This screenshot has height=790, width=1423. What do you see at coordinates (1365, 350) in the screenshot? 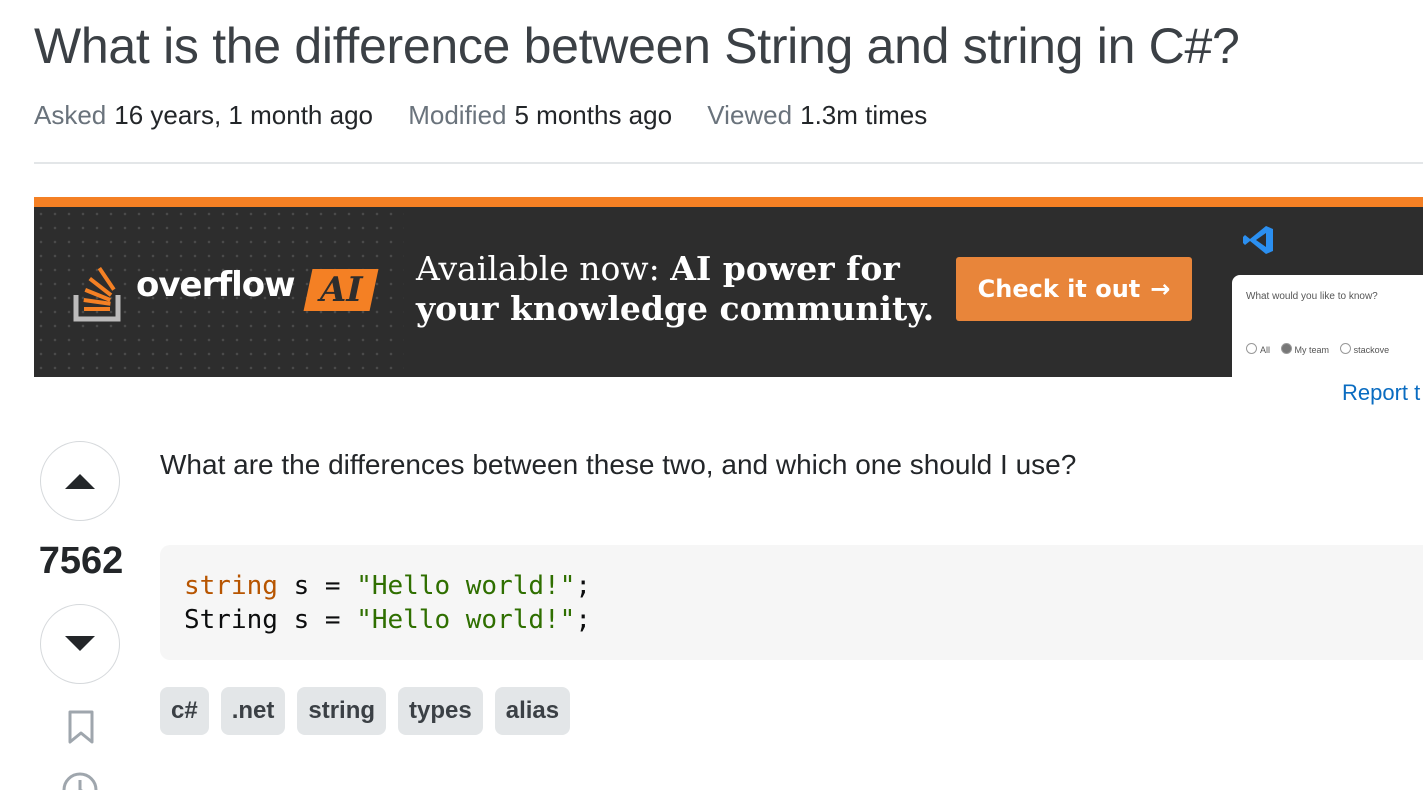
I see `ad-card-option-stackoverflow: stackove` at bounding box center [1365, 350].